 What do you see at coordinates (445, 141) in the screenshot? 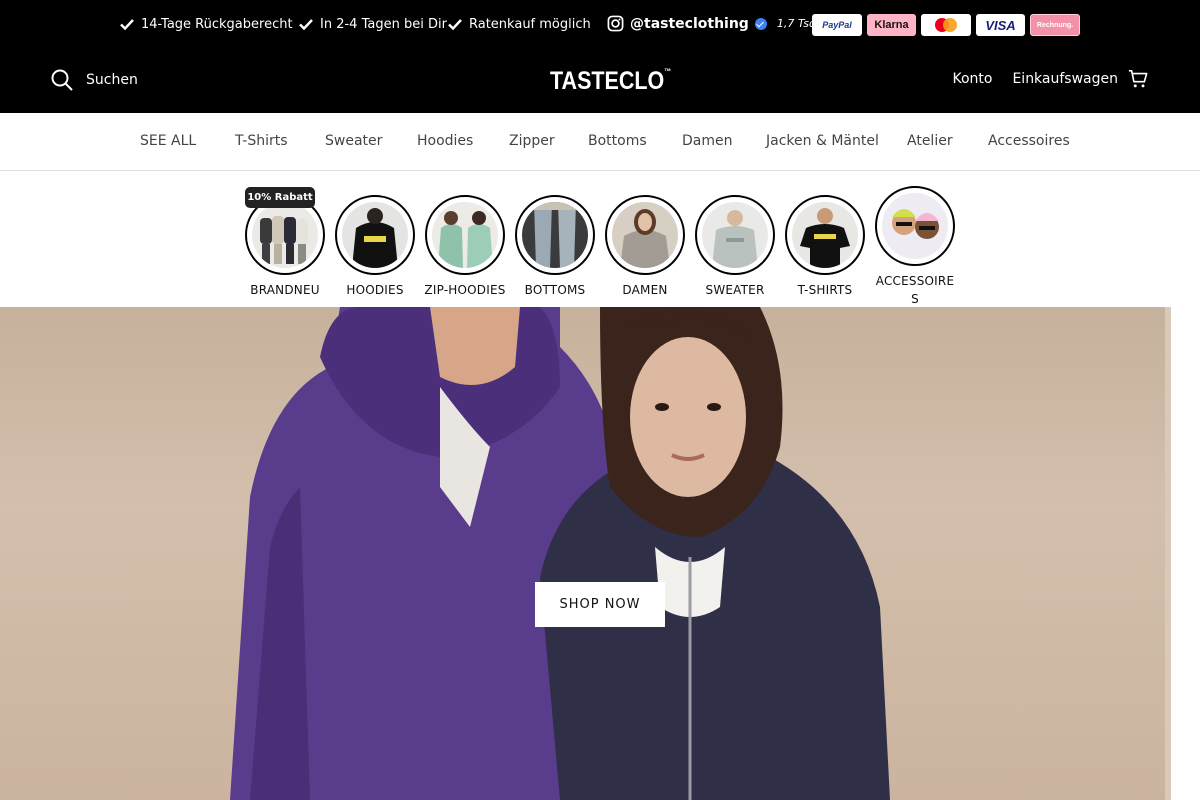
I see `nav-item-hoodies: Hoodies` at bounding box center [445, 141].